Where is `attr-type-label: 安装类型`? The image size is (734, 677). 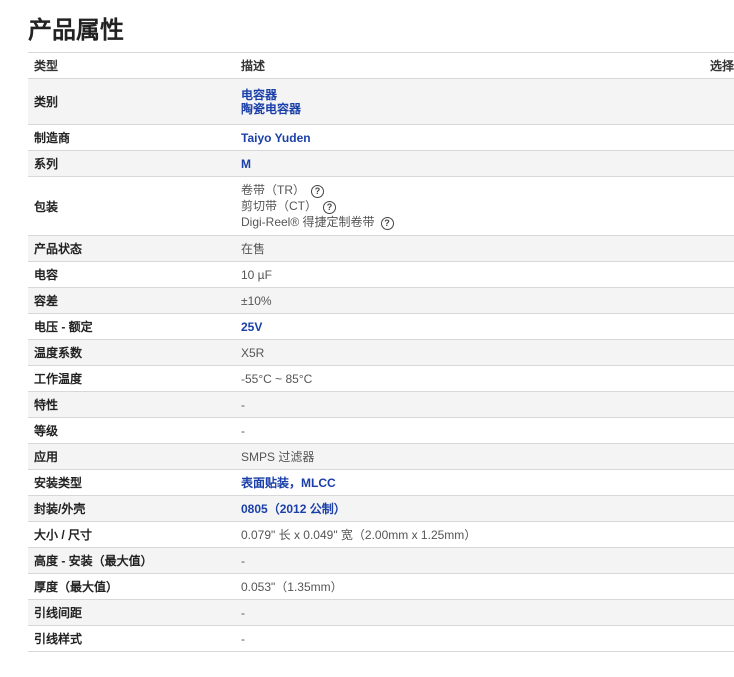 attr-type-label: 安装类型 is located at coordinates (131, 482).